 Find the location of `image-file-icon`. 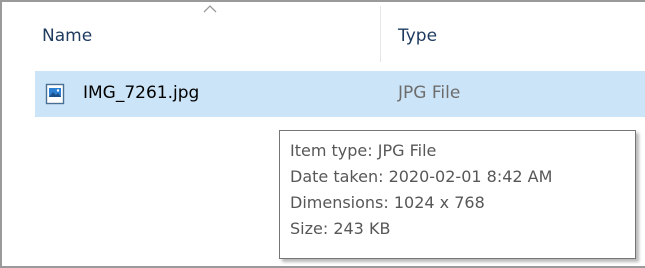

image-file-icon is located at coordinates (55, 94).